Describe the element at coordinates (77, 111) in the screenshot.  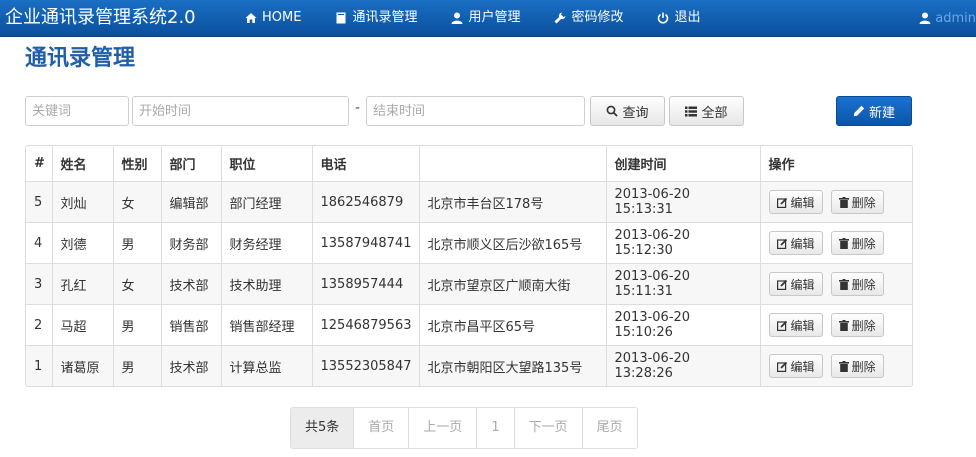
I see `keyword-input` at that location.